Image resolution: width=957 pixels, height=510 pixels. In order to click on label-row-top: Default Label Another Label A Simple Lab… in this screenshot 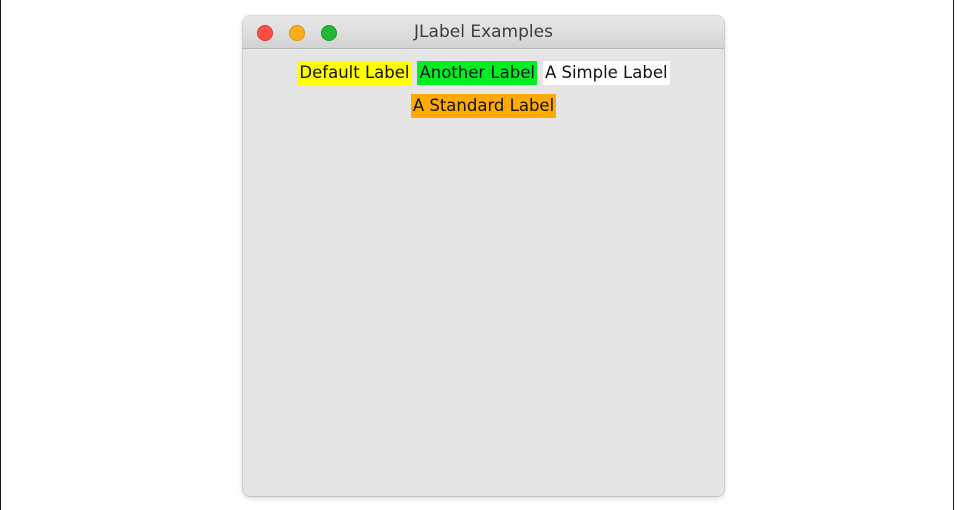, I will do `click(483, 73)`.